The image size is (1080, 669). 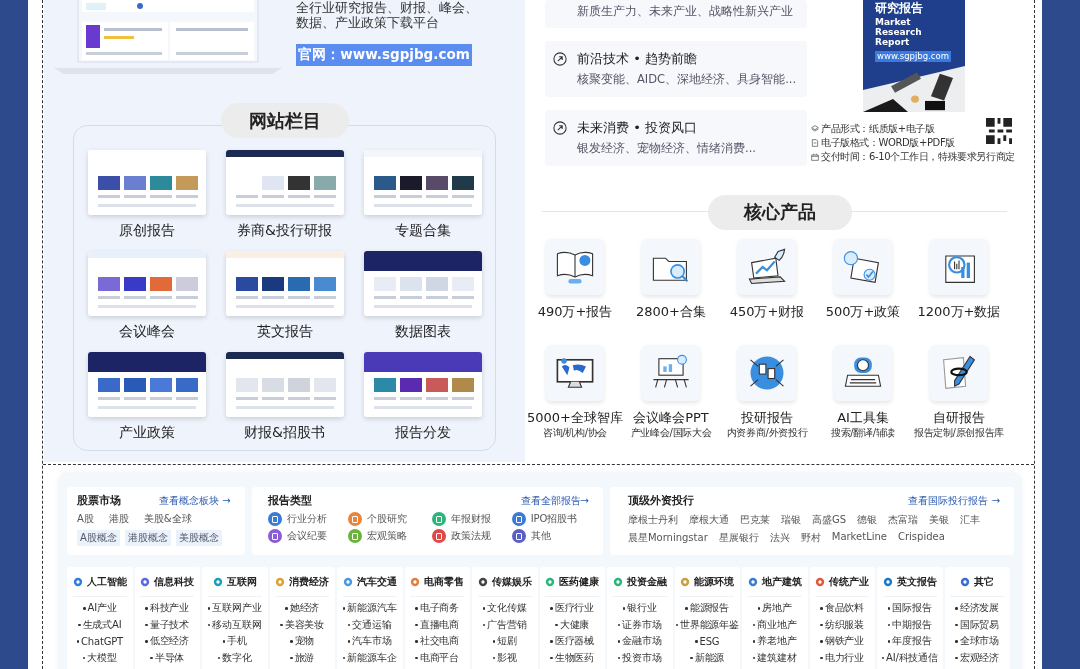 What do you see at coordinates (777, 641) in the screenshot?
I see `industry-link: 养老地产` at bounding box center [777, 641].